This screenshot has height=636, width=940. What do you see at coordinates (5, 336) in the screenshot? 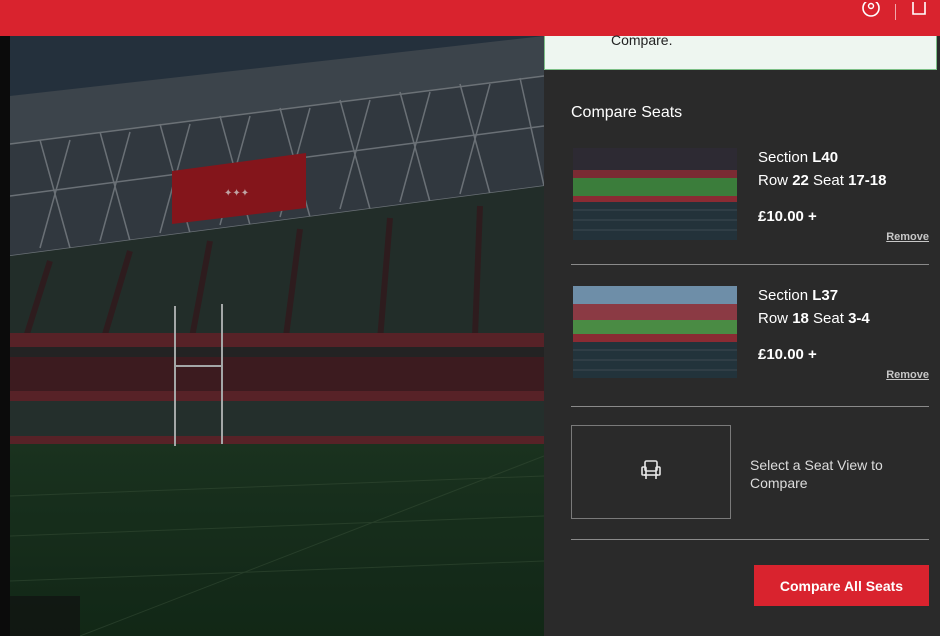
I see `left-edge` at bounding box center [5, 336].